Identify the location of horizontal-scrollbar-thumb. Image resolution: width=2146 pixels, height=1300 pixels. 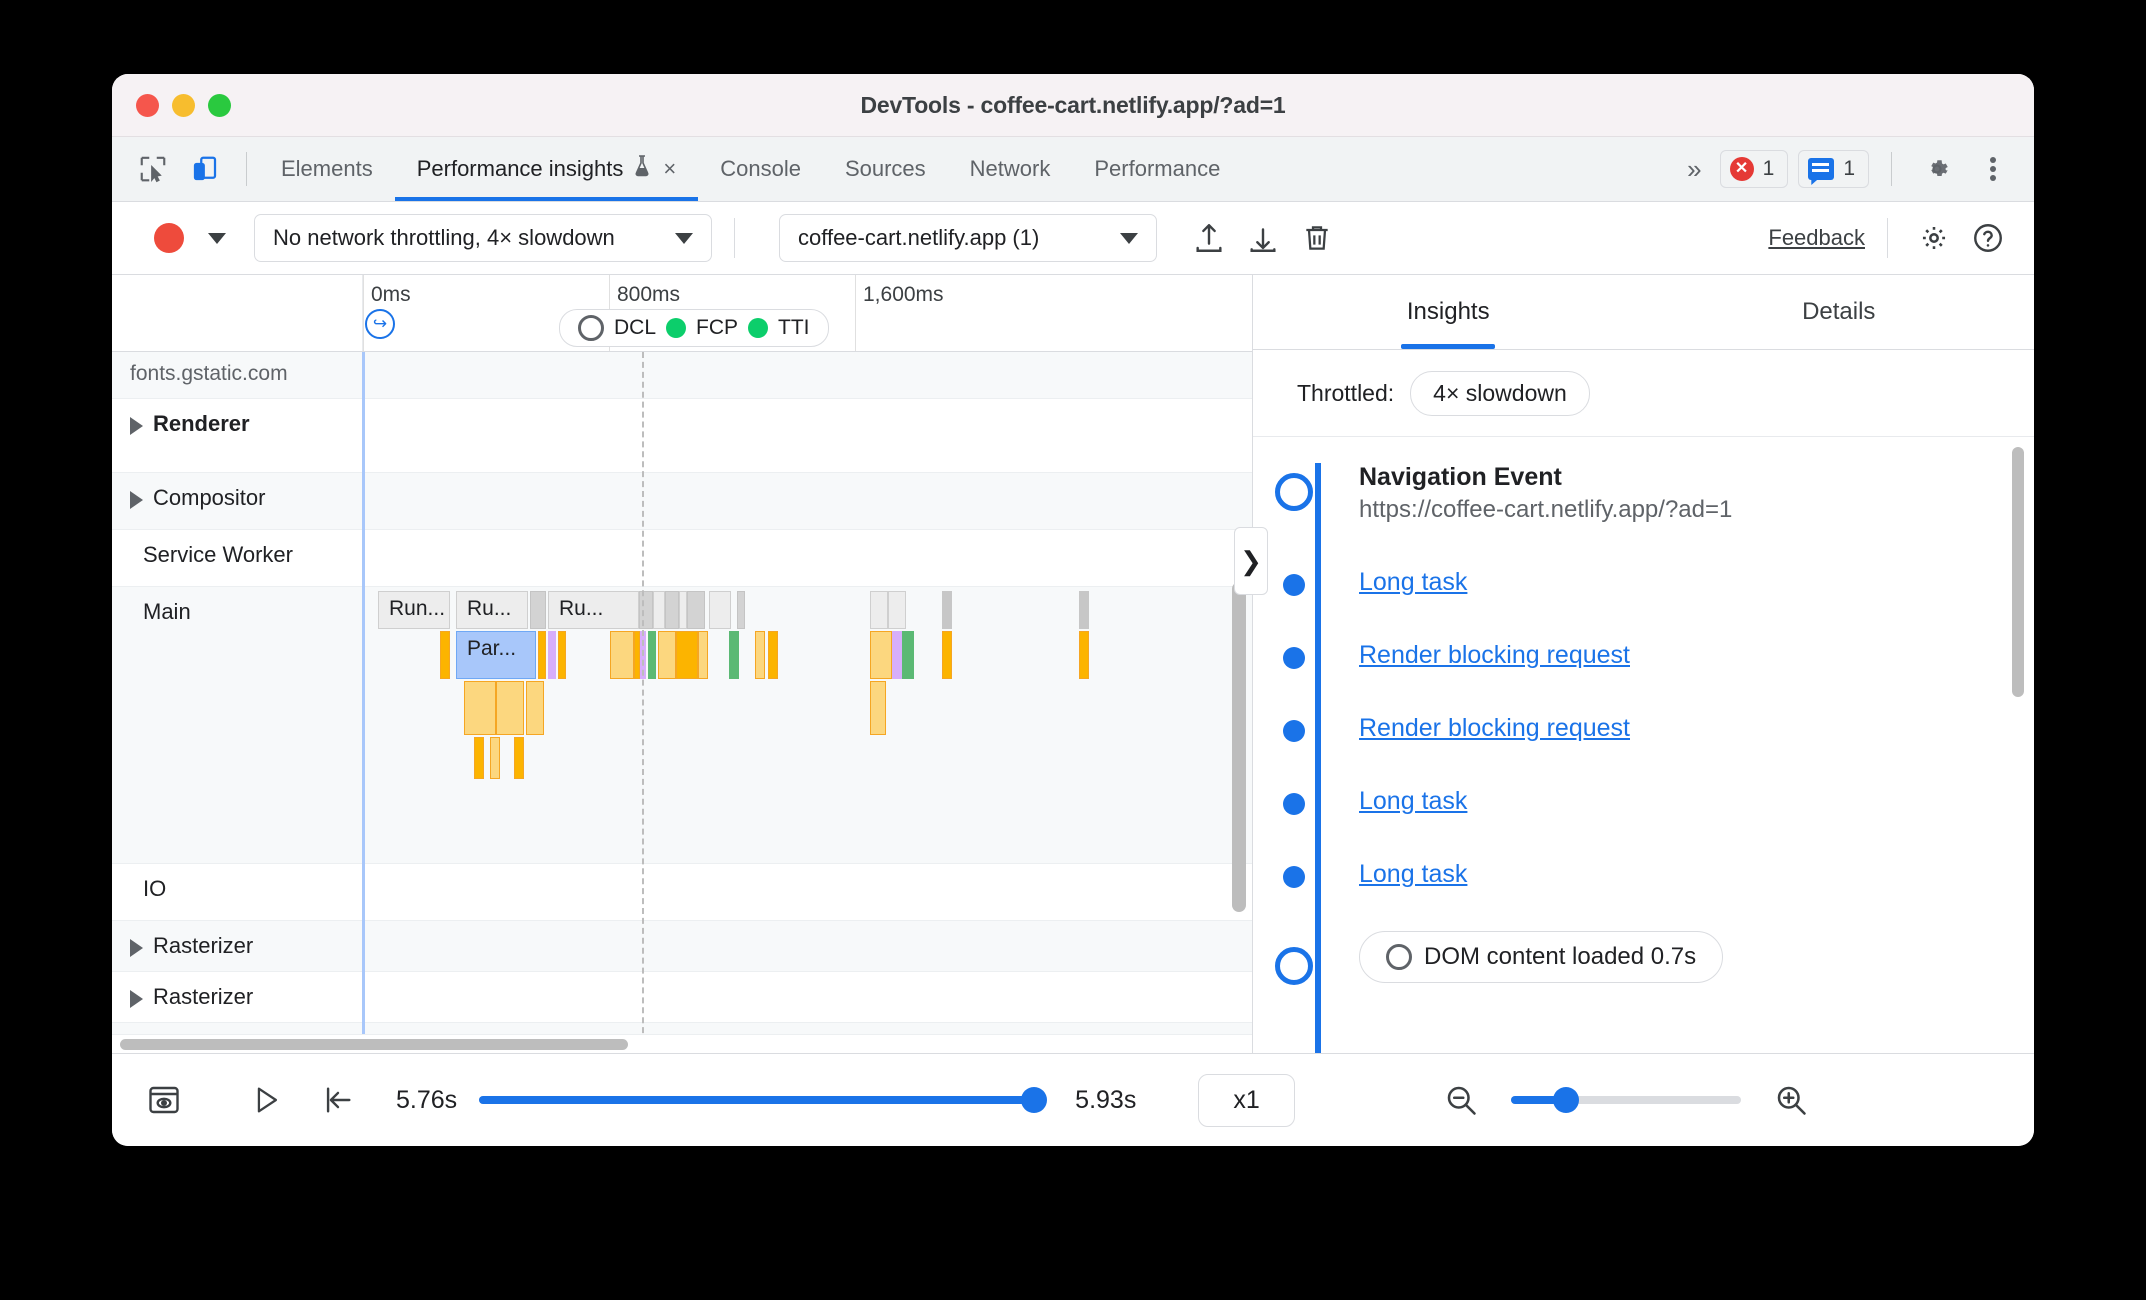
(374, 1044).